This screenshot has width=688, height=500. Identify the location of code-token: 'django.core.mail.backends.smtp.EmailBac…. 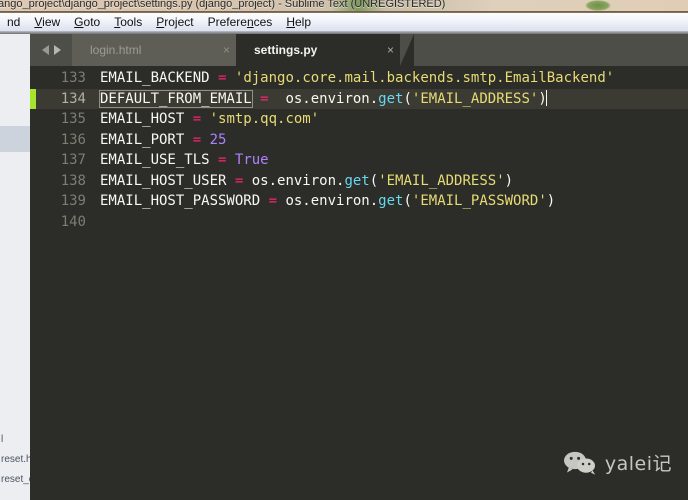
(424, 78).